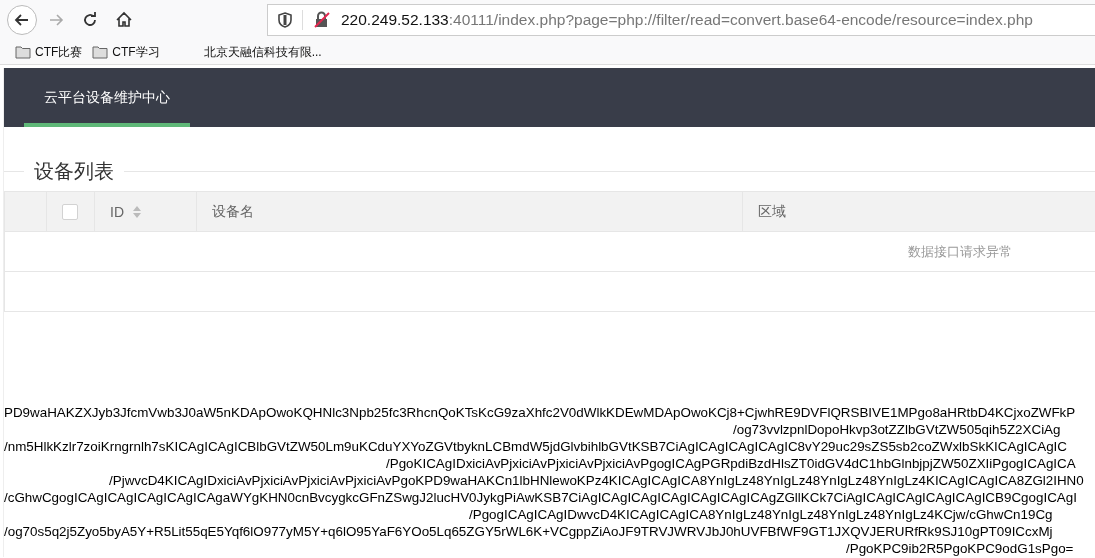 Image resolution: width=1095 pixels, height=558 pixels. I want to click on back-button, so click(22, 20).